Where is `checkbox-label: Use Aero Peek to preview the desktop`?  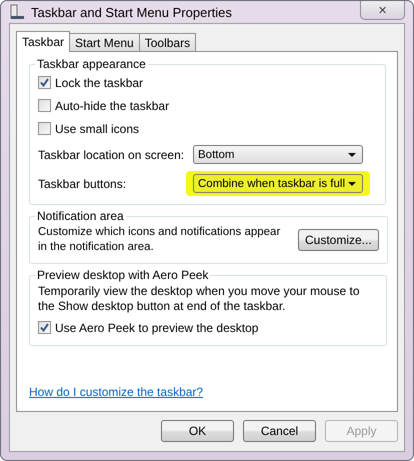 checkbox-label: Use Aero Peek to preview the desktop is located at coordinates (156, 327).